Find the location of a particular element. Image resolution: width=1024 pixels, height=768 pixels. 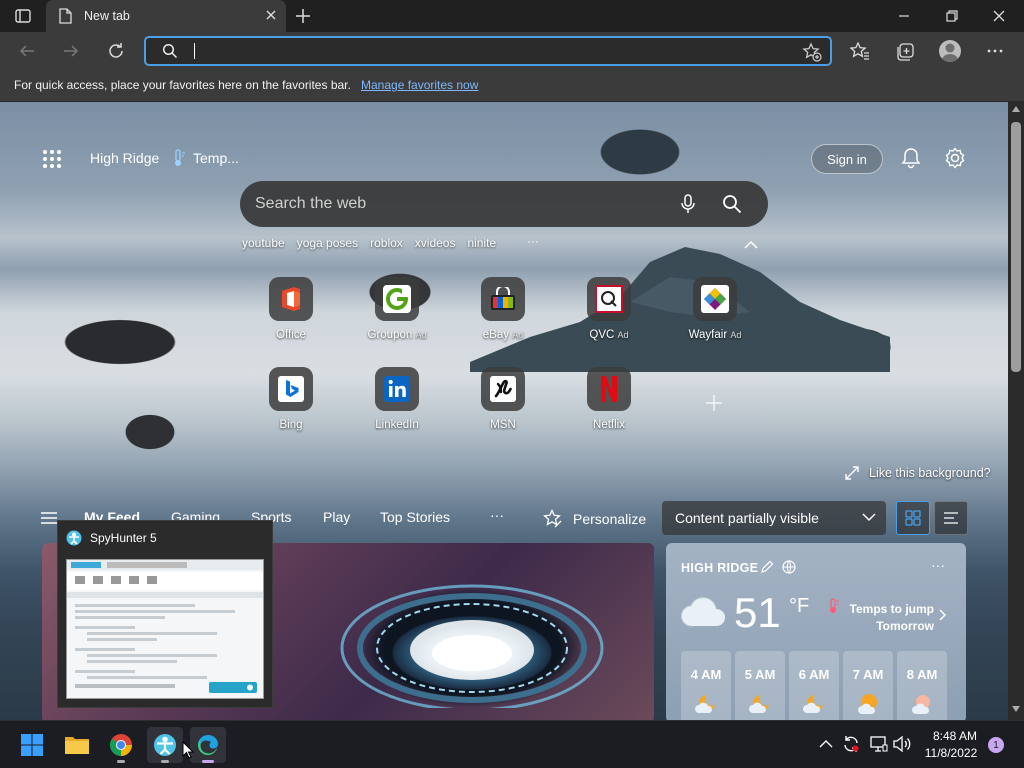

quick-link-linkedin: LinkedIn is located at coordinates (397, 402).